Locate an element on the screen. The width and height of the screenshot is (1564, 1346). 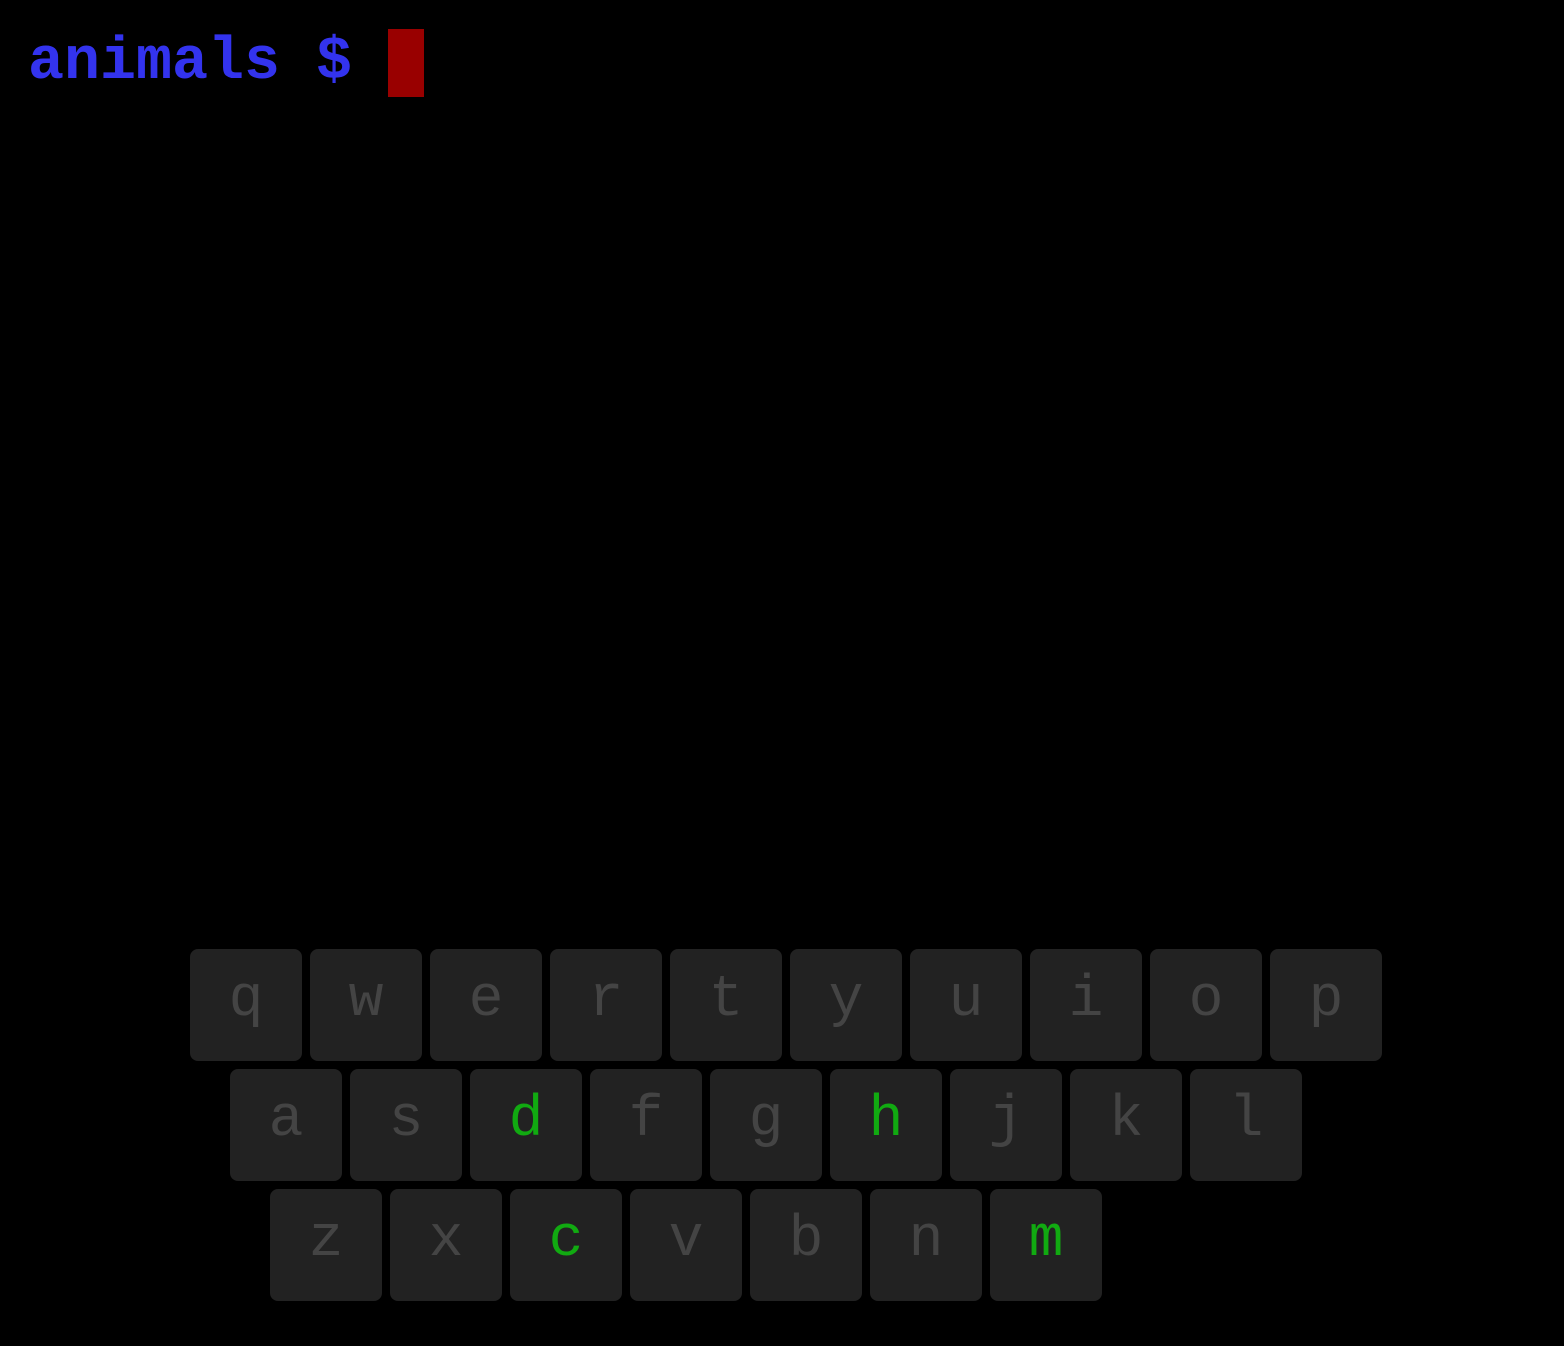
keyboard-row-2: asdfghjkl is located at coordinates (766, 1125).